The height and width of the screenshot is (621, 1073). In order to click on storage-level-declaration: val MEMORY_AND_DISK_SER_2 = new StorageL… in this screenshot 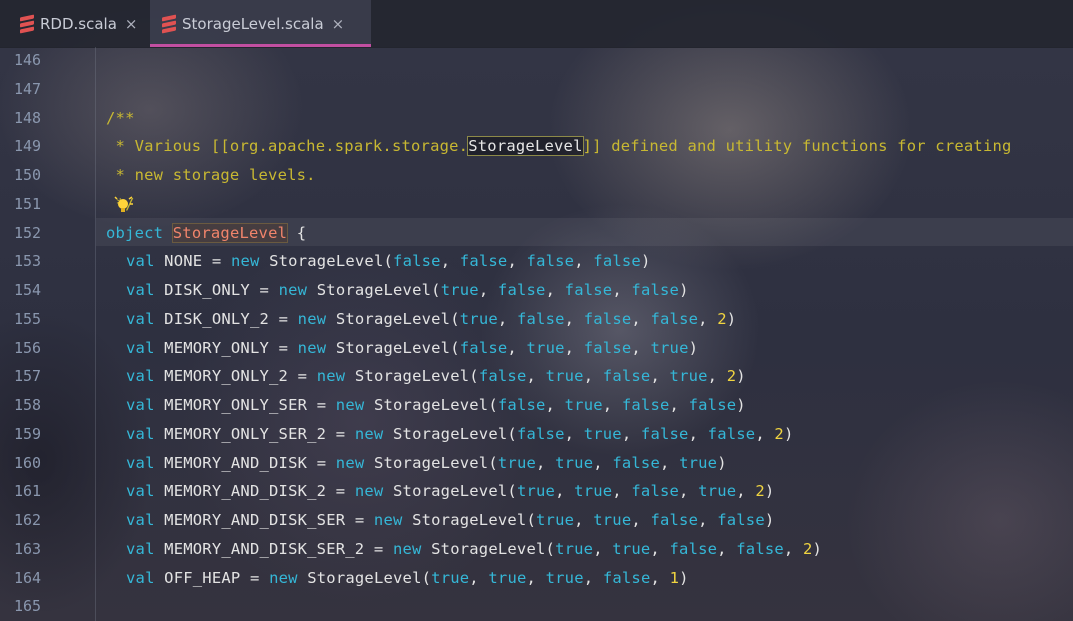, I will do `click(474, 548)`.